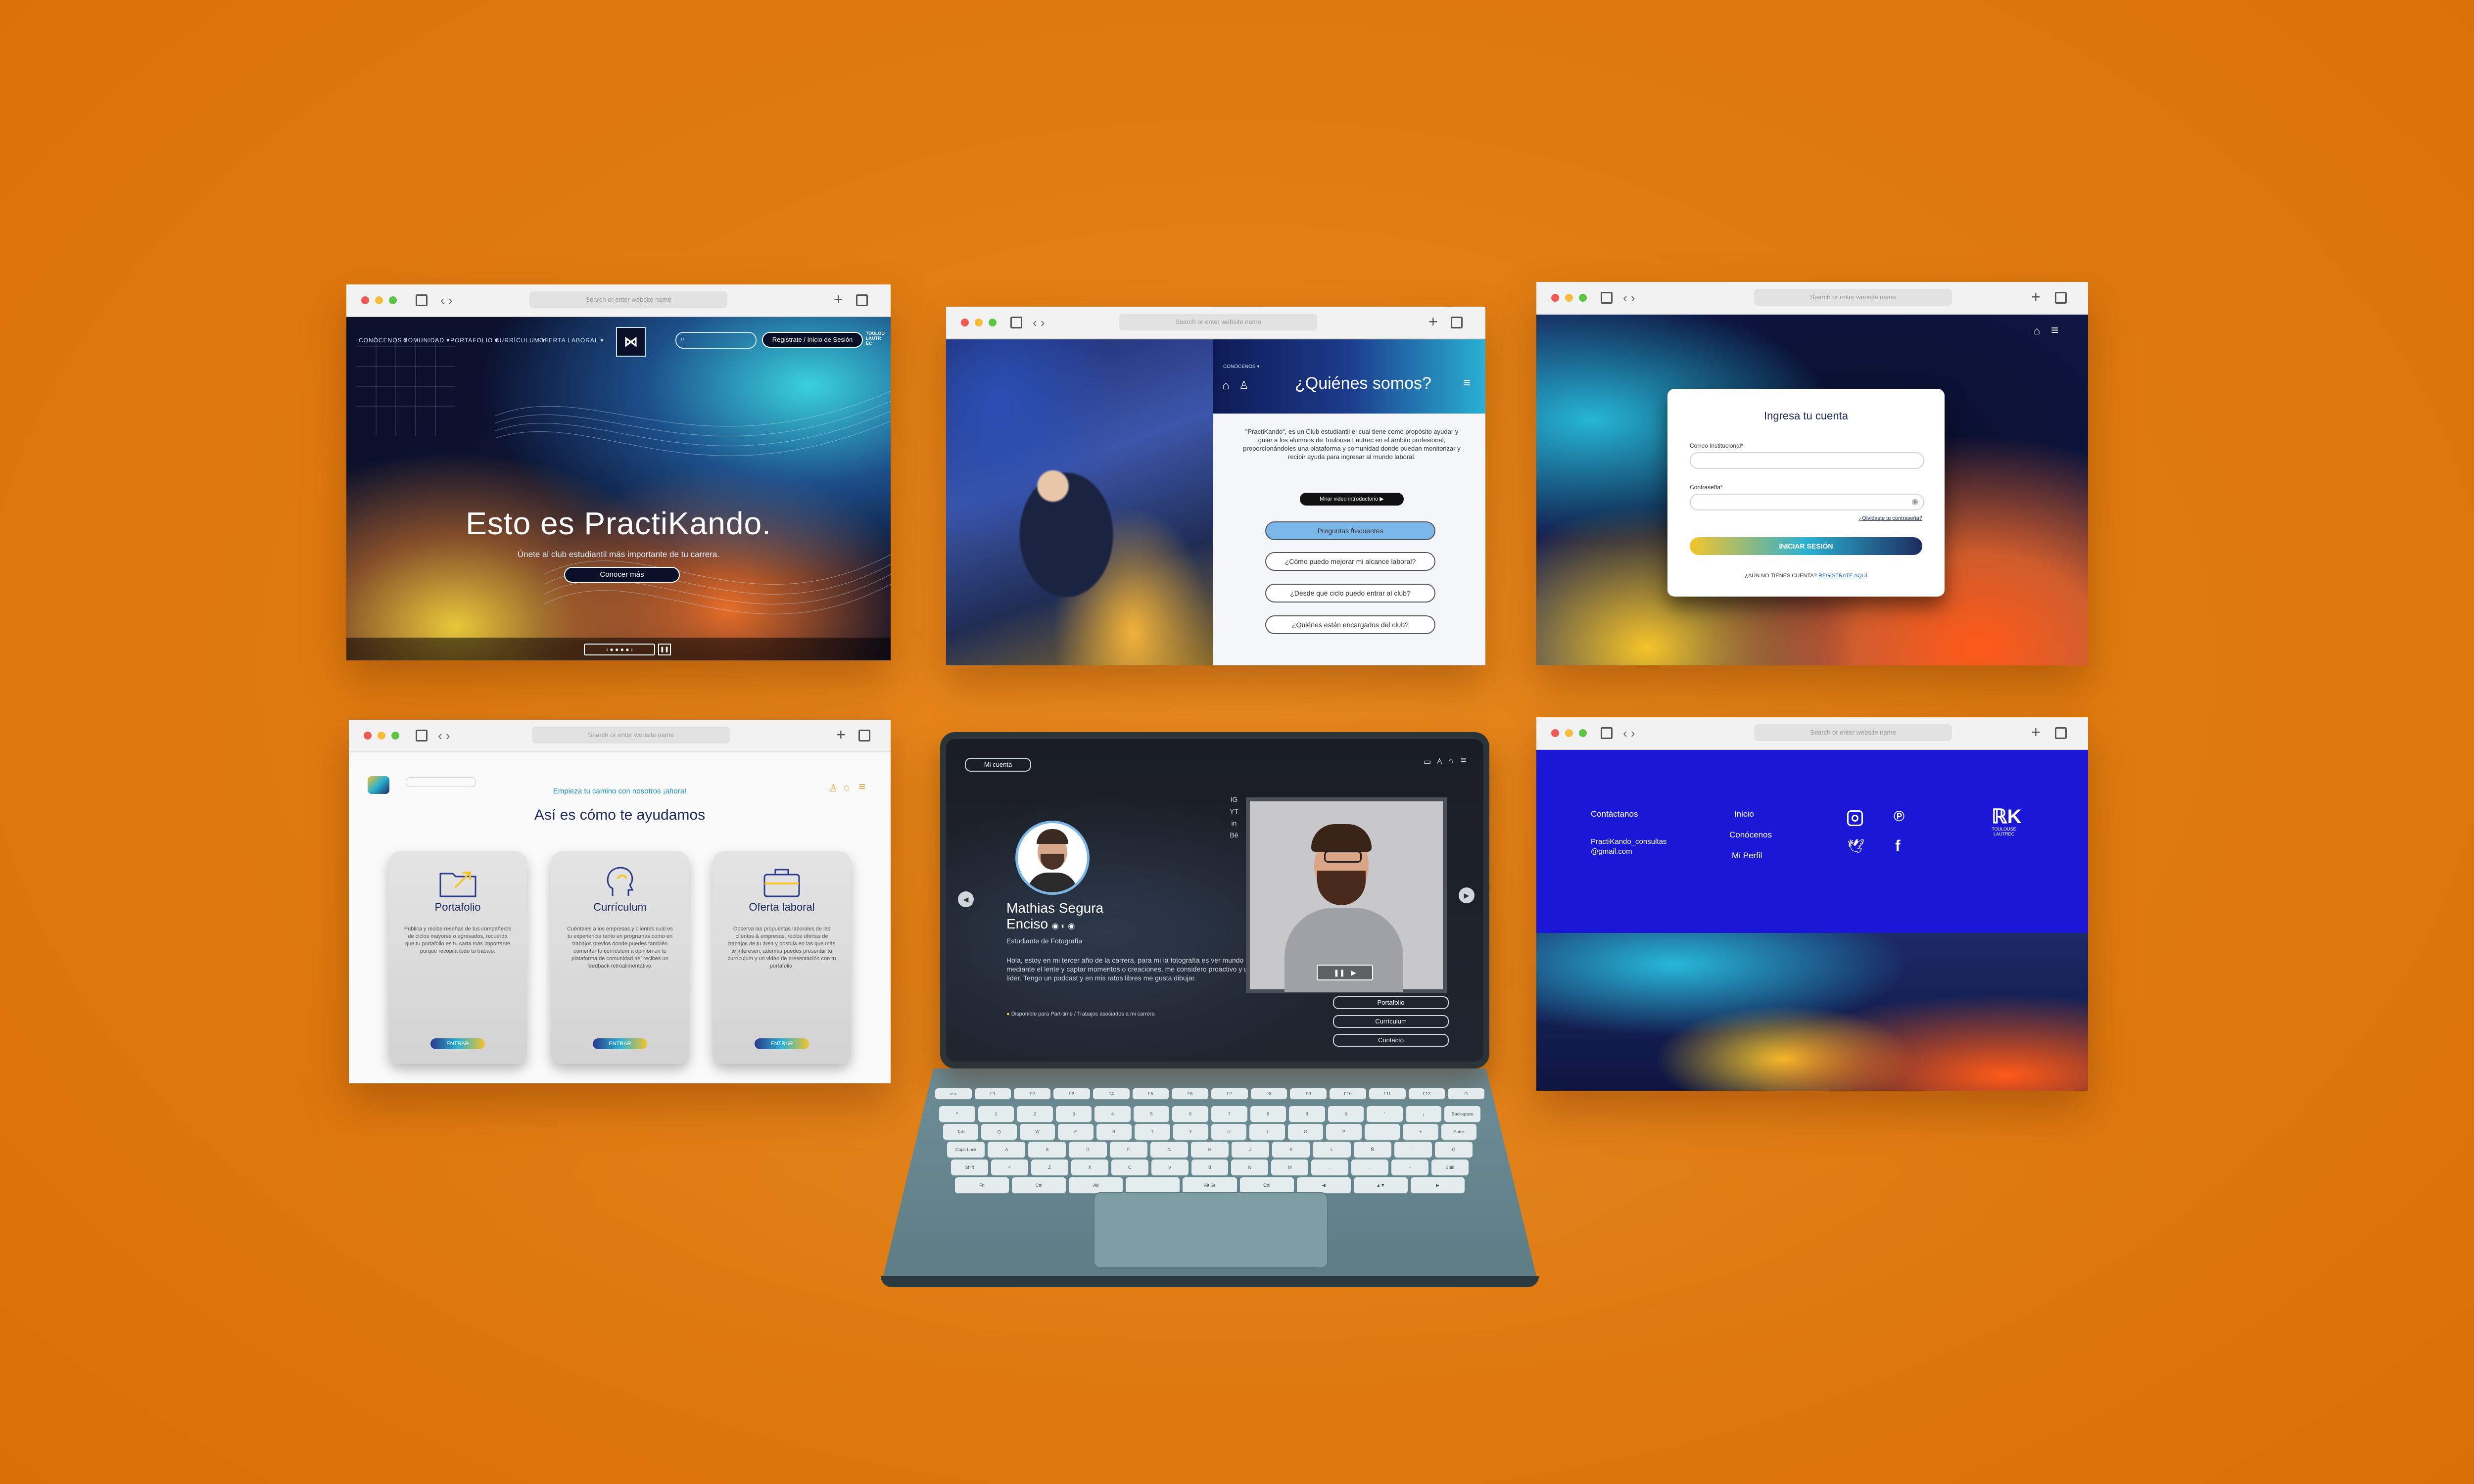  I want to click on faq-item: ¿Cómo puedo mejorar mi alcance laboral?, so click(1350, 561).